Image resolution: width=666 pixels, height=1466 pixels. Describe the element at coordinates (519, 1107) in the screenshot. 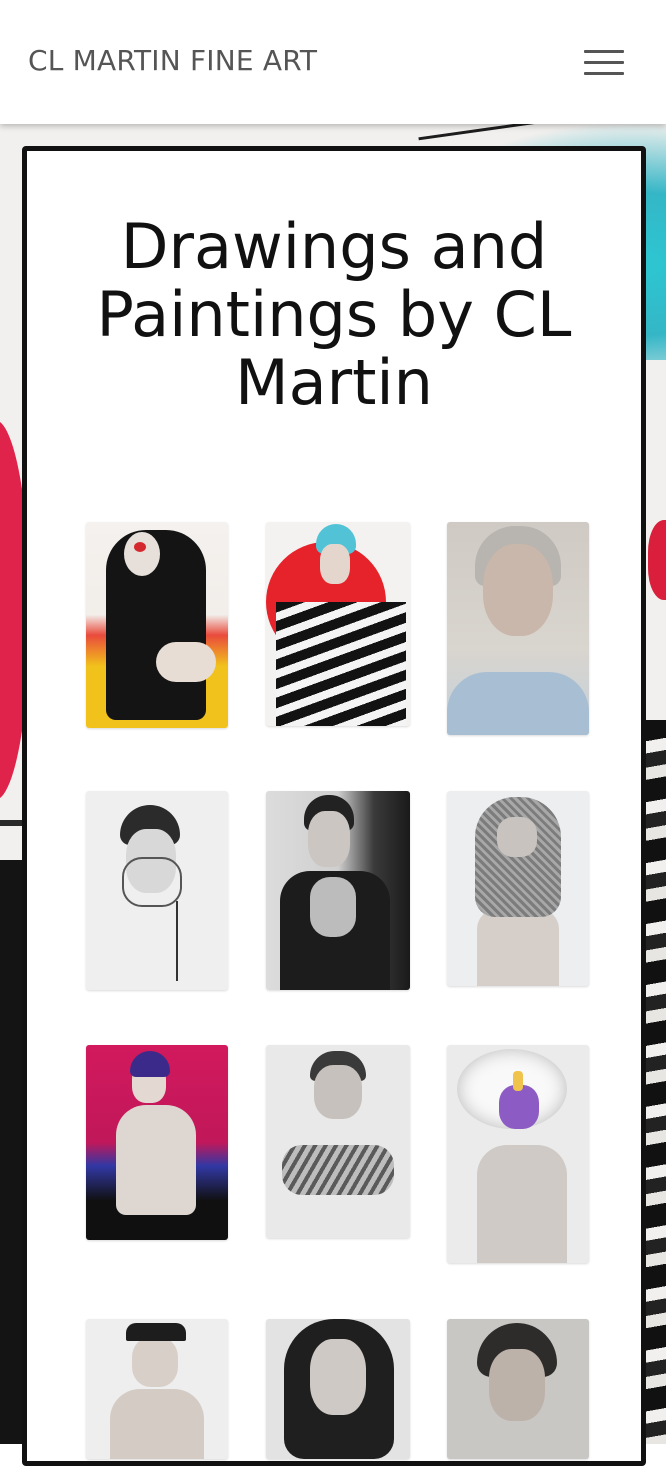

I see `artwork-unicorn-mask` at that location.